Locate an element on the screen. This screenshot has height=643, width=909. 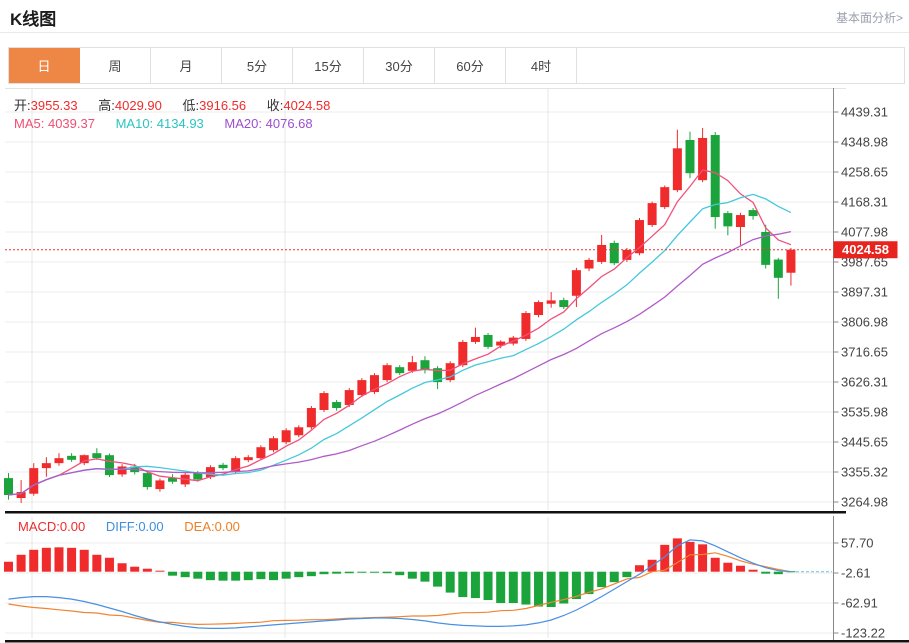
ma5-value: 4039.37 is located at coordinates (71, 123).